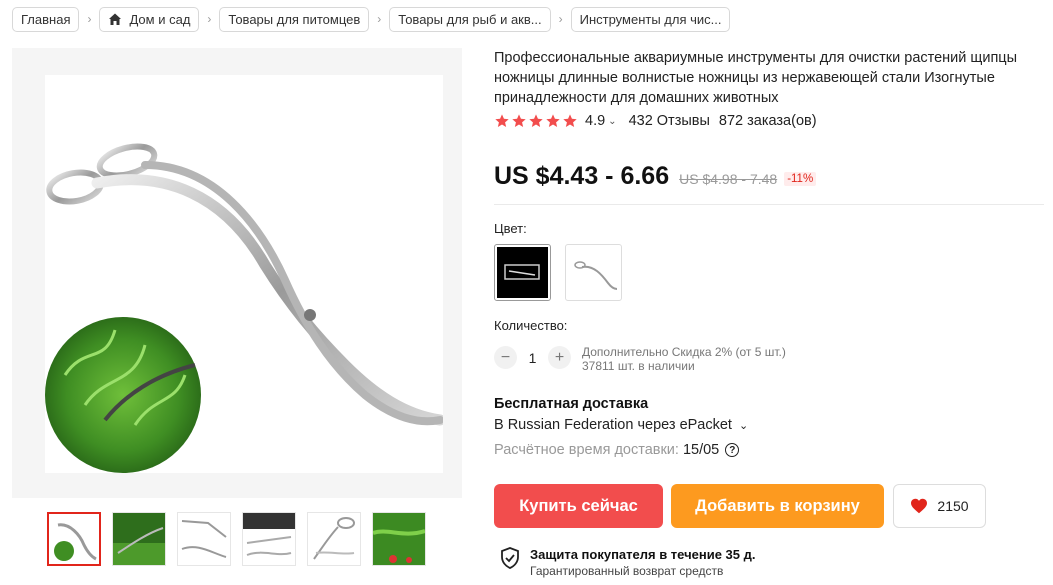 The image size is (1053, 585). I want to click on discount-badge: -11%, so click(800, 179).